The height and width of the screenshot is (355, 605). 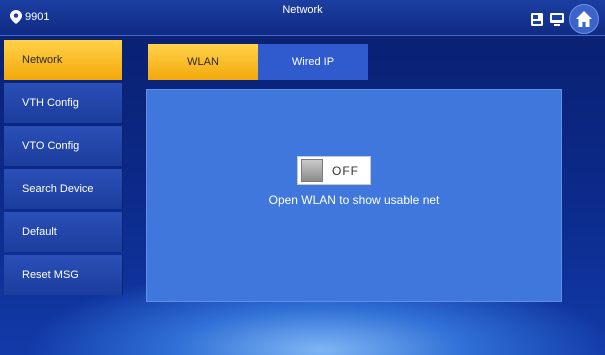 What do you see at coordinates (203, 62) in the screenshot?
I see `tab-wlan: WLAN` at bounding box center [203, 62].